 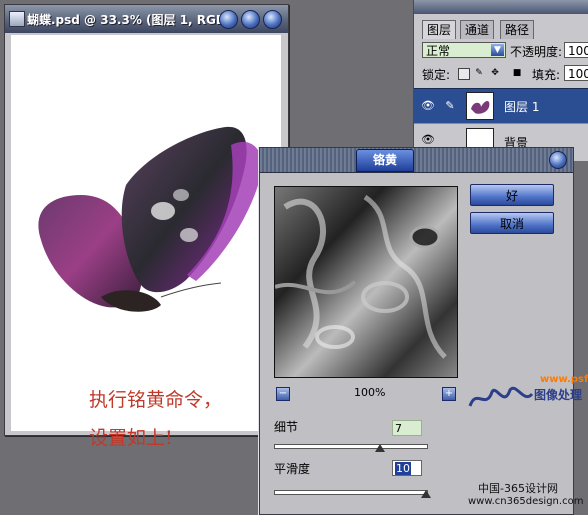 I want to click on watermark-signature-logo, so click(x=501, y=396).